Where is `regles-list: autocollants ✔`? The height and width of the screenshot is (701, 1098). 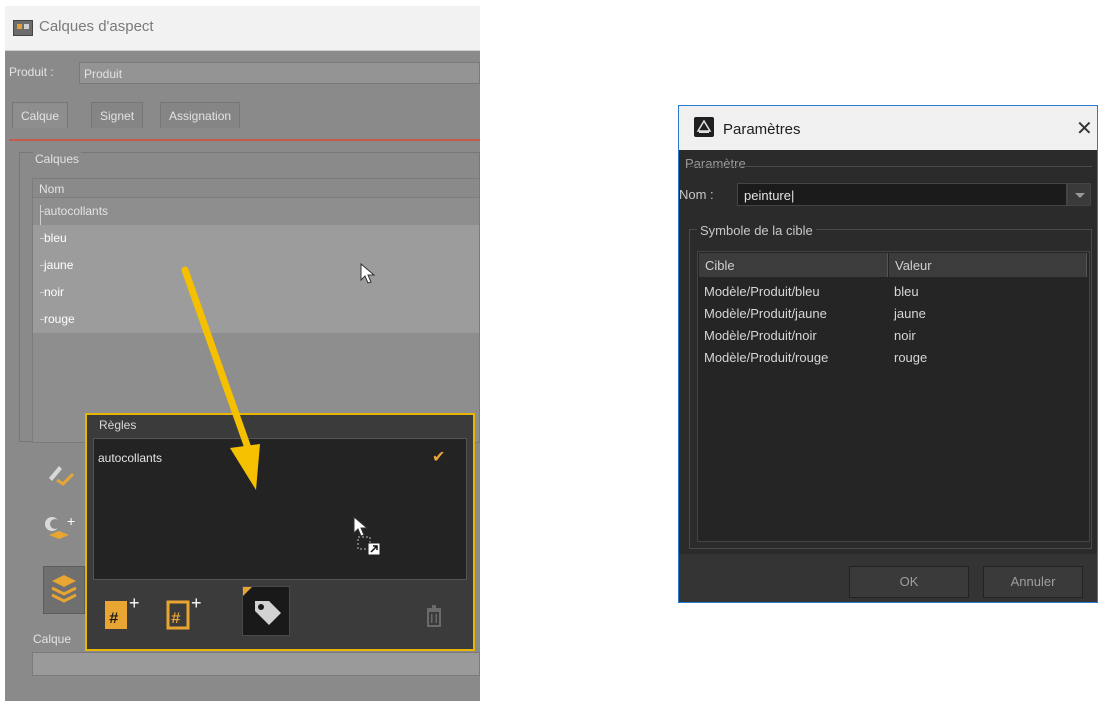
regles-list: autocollants ✔ is located at coordinates (280, 509).